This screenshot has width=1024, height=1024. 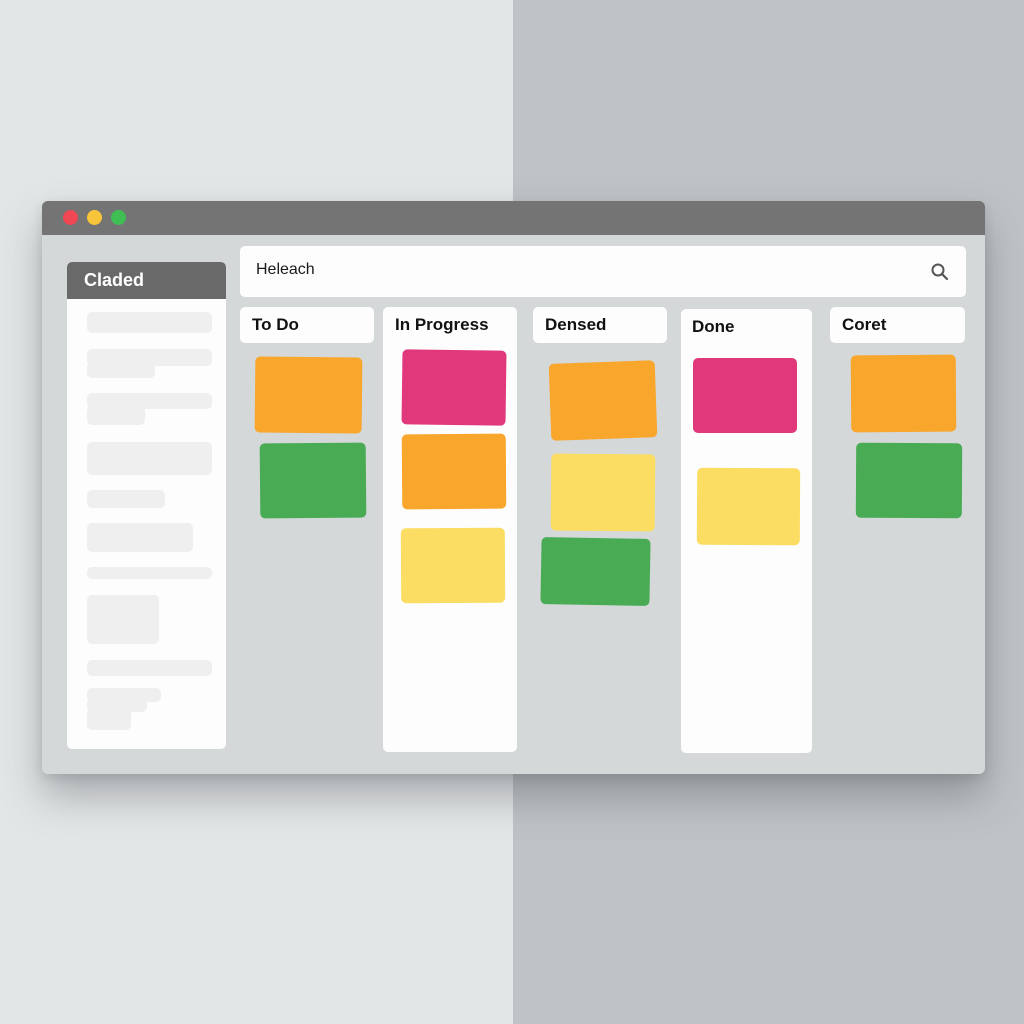 I want to click on window-titlebar, so click(x=513, y=218).